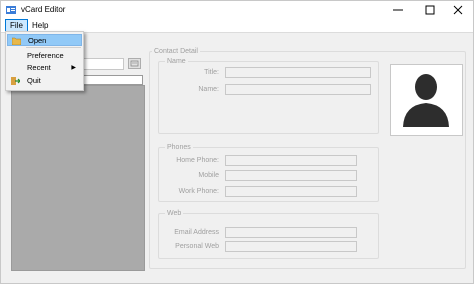 The width and height of the screenshot is (474, 284). What do you see at coordinates (34, 80) in the screenshot?
I see `menu-item-quit-label: Quit` at bounding box center [34, 80].